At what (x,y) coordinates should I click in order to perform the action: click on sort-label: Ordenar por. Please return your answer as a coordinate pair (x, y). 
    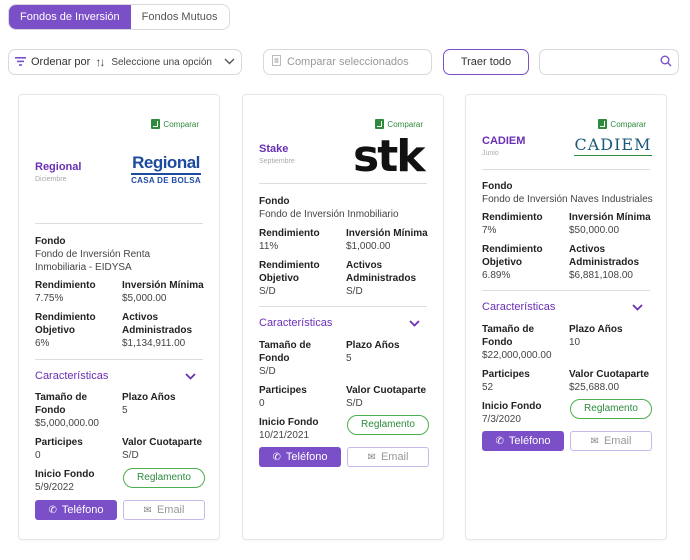
    Looking at the image, I should click on (61, 62).